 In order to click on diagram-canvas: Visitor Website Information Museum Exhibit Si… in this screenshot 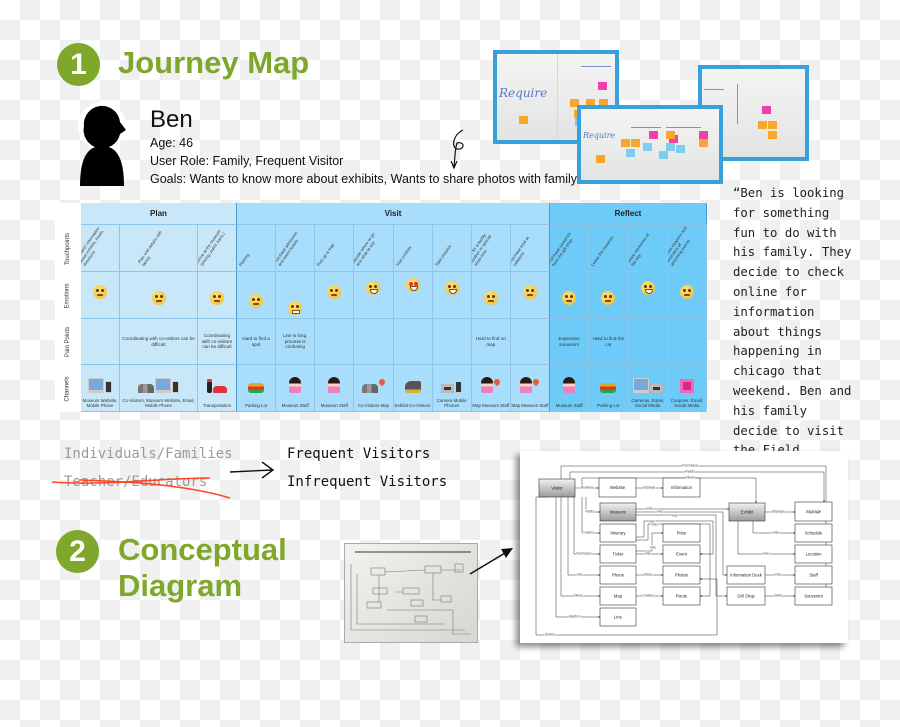, I will do `click(684, 550)`.